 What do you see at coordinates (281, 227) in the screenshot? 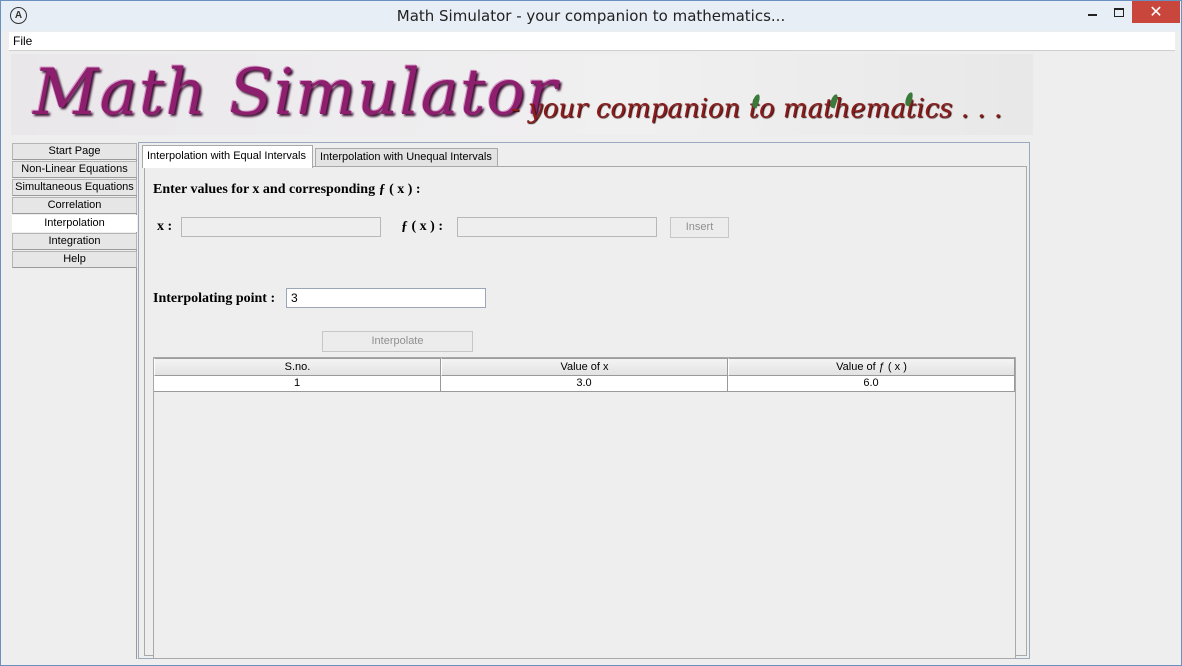
I see `x-input` at bounding box center [281, 227].